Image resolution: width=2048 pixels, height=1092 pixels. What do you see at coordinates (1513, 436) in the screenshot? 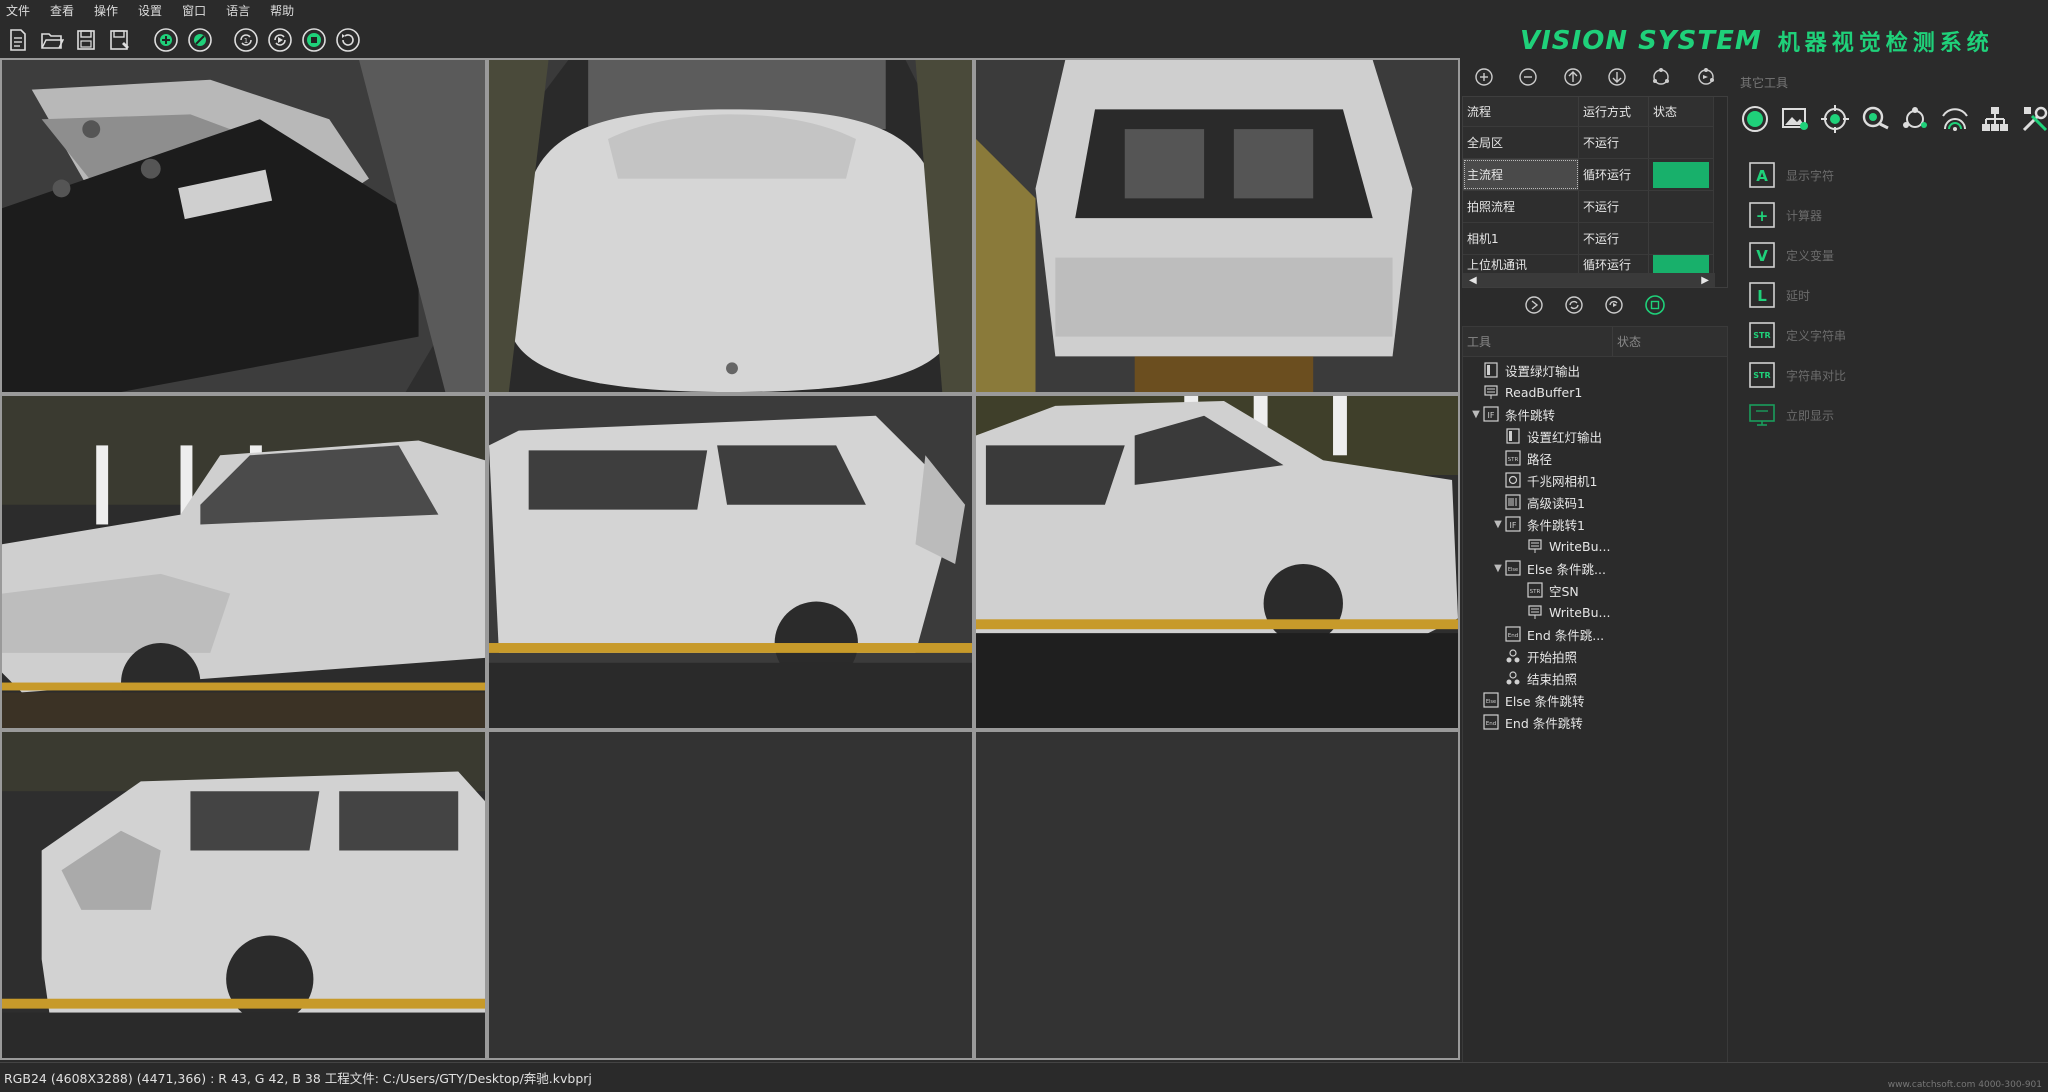
I see `output-icon` at bounding box center [1513, 436].